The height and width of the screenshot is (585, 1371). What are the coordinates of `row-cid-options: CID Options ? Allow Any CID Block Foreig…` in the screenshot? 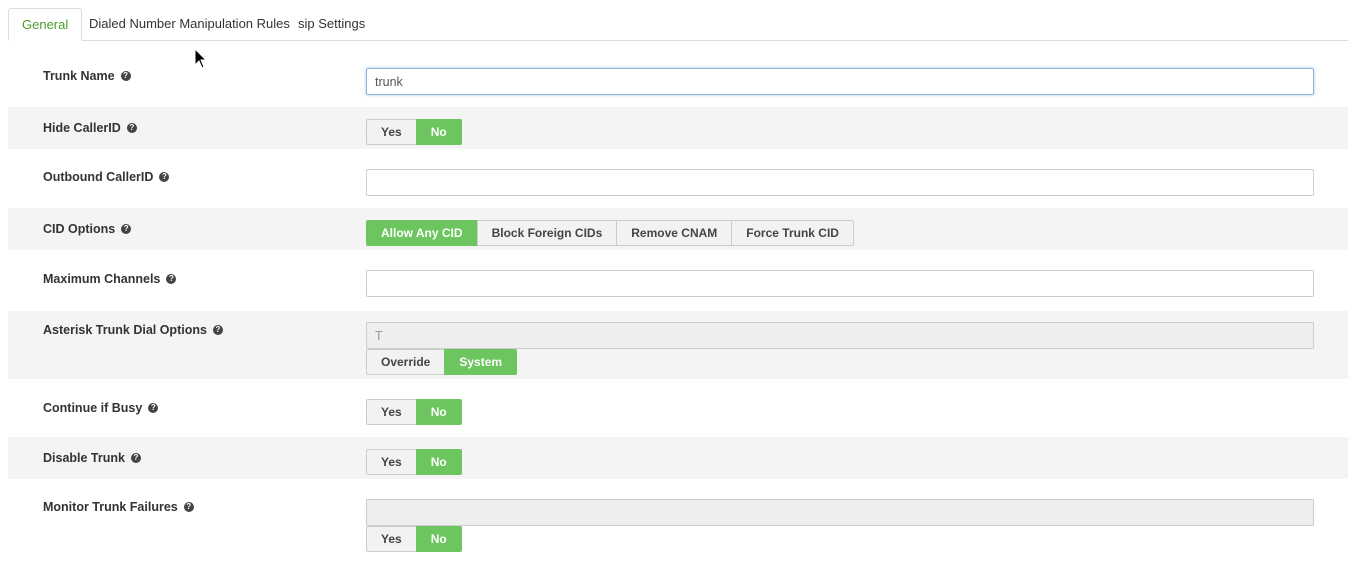 It's located at (678, 229).